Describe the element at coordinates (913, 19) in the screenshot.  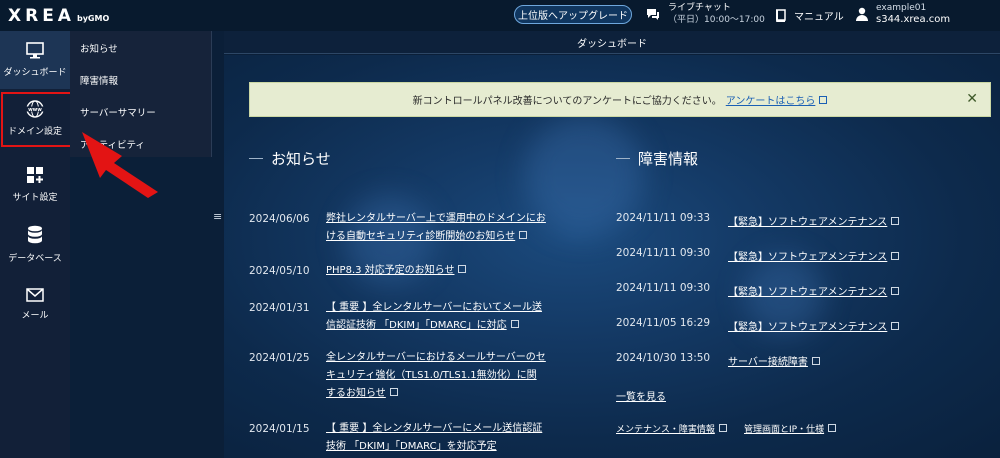
I see `account-server: s344.xrea.com` at that location.